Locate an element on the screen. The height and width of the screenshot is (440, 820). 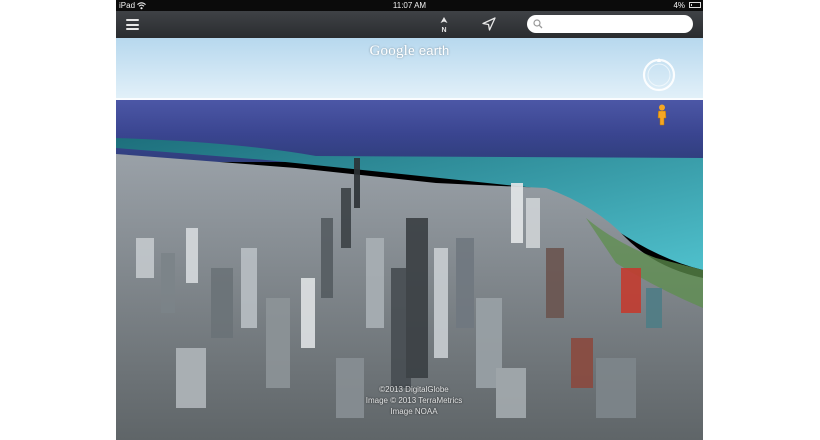
battery-percent: 4% is located at coordinates (679, 5).